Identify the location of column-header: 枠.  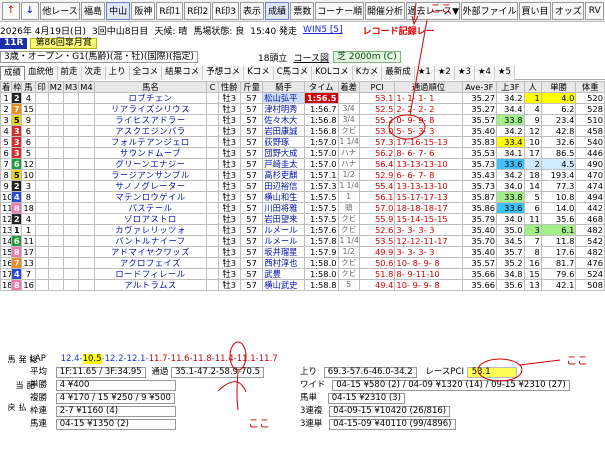
(17, 87).